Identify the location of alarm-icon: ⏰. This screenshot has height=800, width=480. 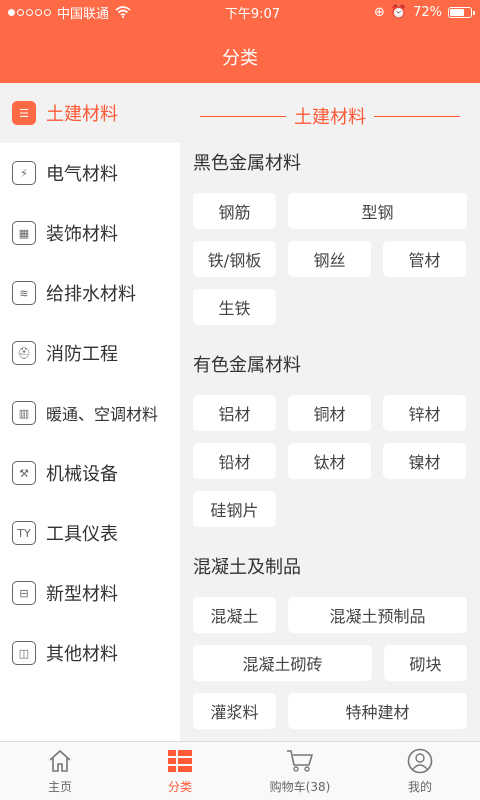
(399, 12).